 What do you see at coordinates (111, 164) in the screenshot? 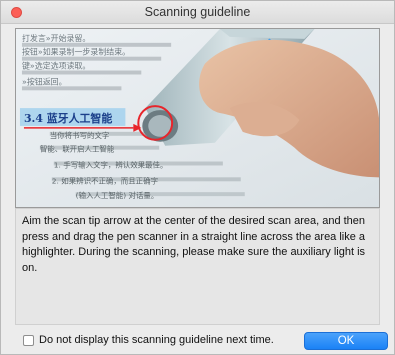
I see `body-line-3: 1. 手写输入文字，辨认效果最佳。` at bounding box center [111, 164].